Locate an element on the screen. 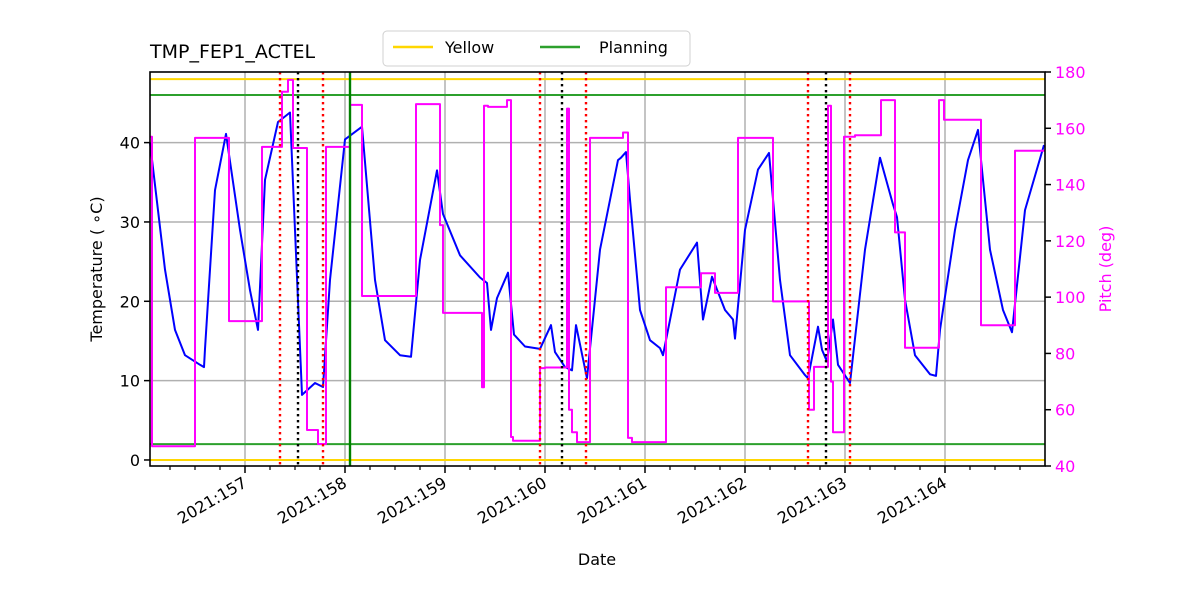  x-axis-label: Date is located at coordinates (597, 559).